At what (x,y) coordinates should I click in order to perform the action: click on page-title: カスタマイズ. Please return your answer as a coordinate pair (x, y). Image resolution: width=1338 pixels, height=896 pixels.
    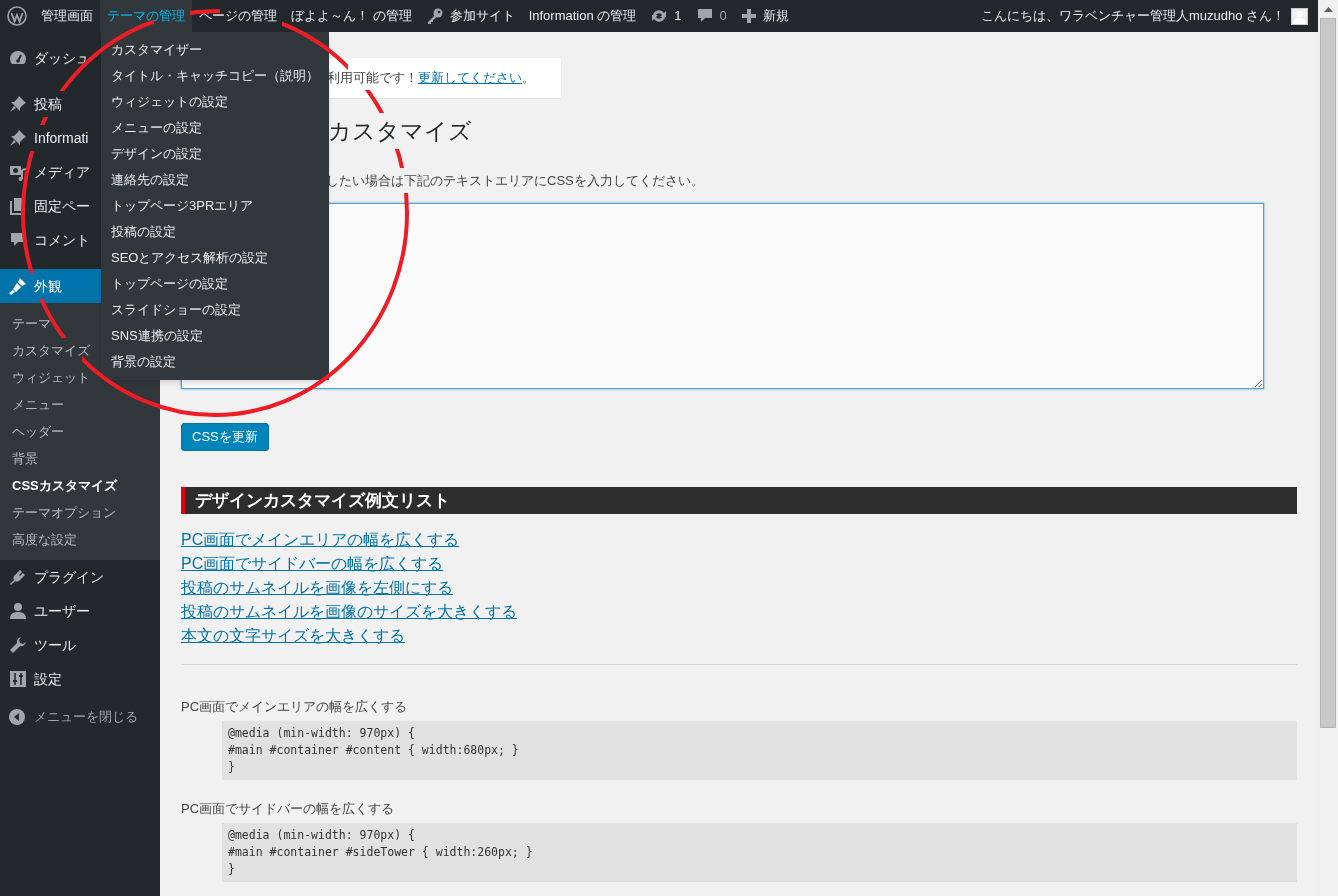
    Looking at the image, I should click on (400, 131).